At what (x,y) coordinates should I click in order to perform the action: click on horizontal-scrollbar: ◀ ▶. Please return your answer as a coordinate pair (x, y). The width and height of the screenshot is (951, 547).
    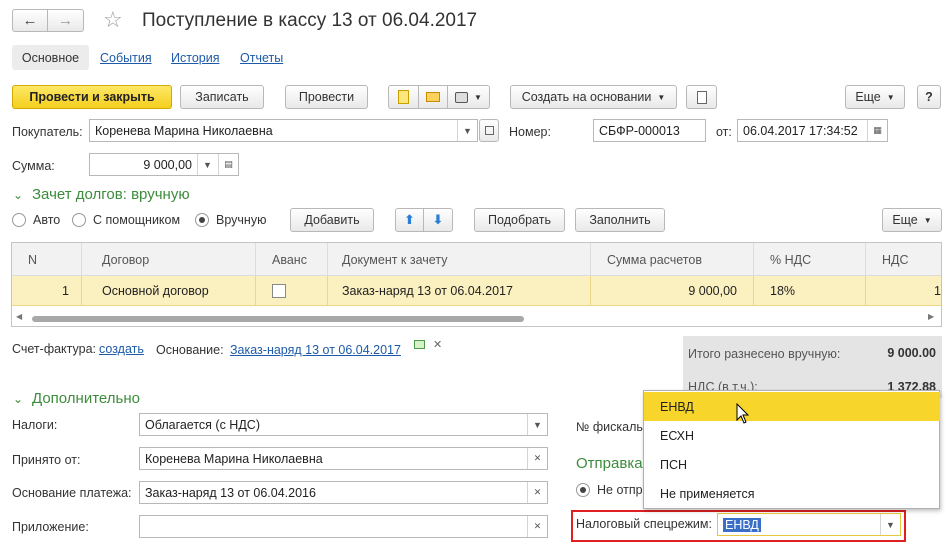
    Looking at the image, I should click on (476, 318).